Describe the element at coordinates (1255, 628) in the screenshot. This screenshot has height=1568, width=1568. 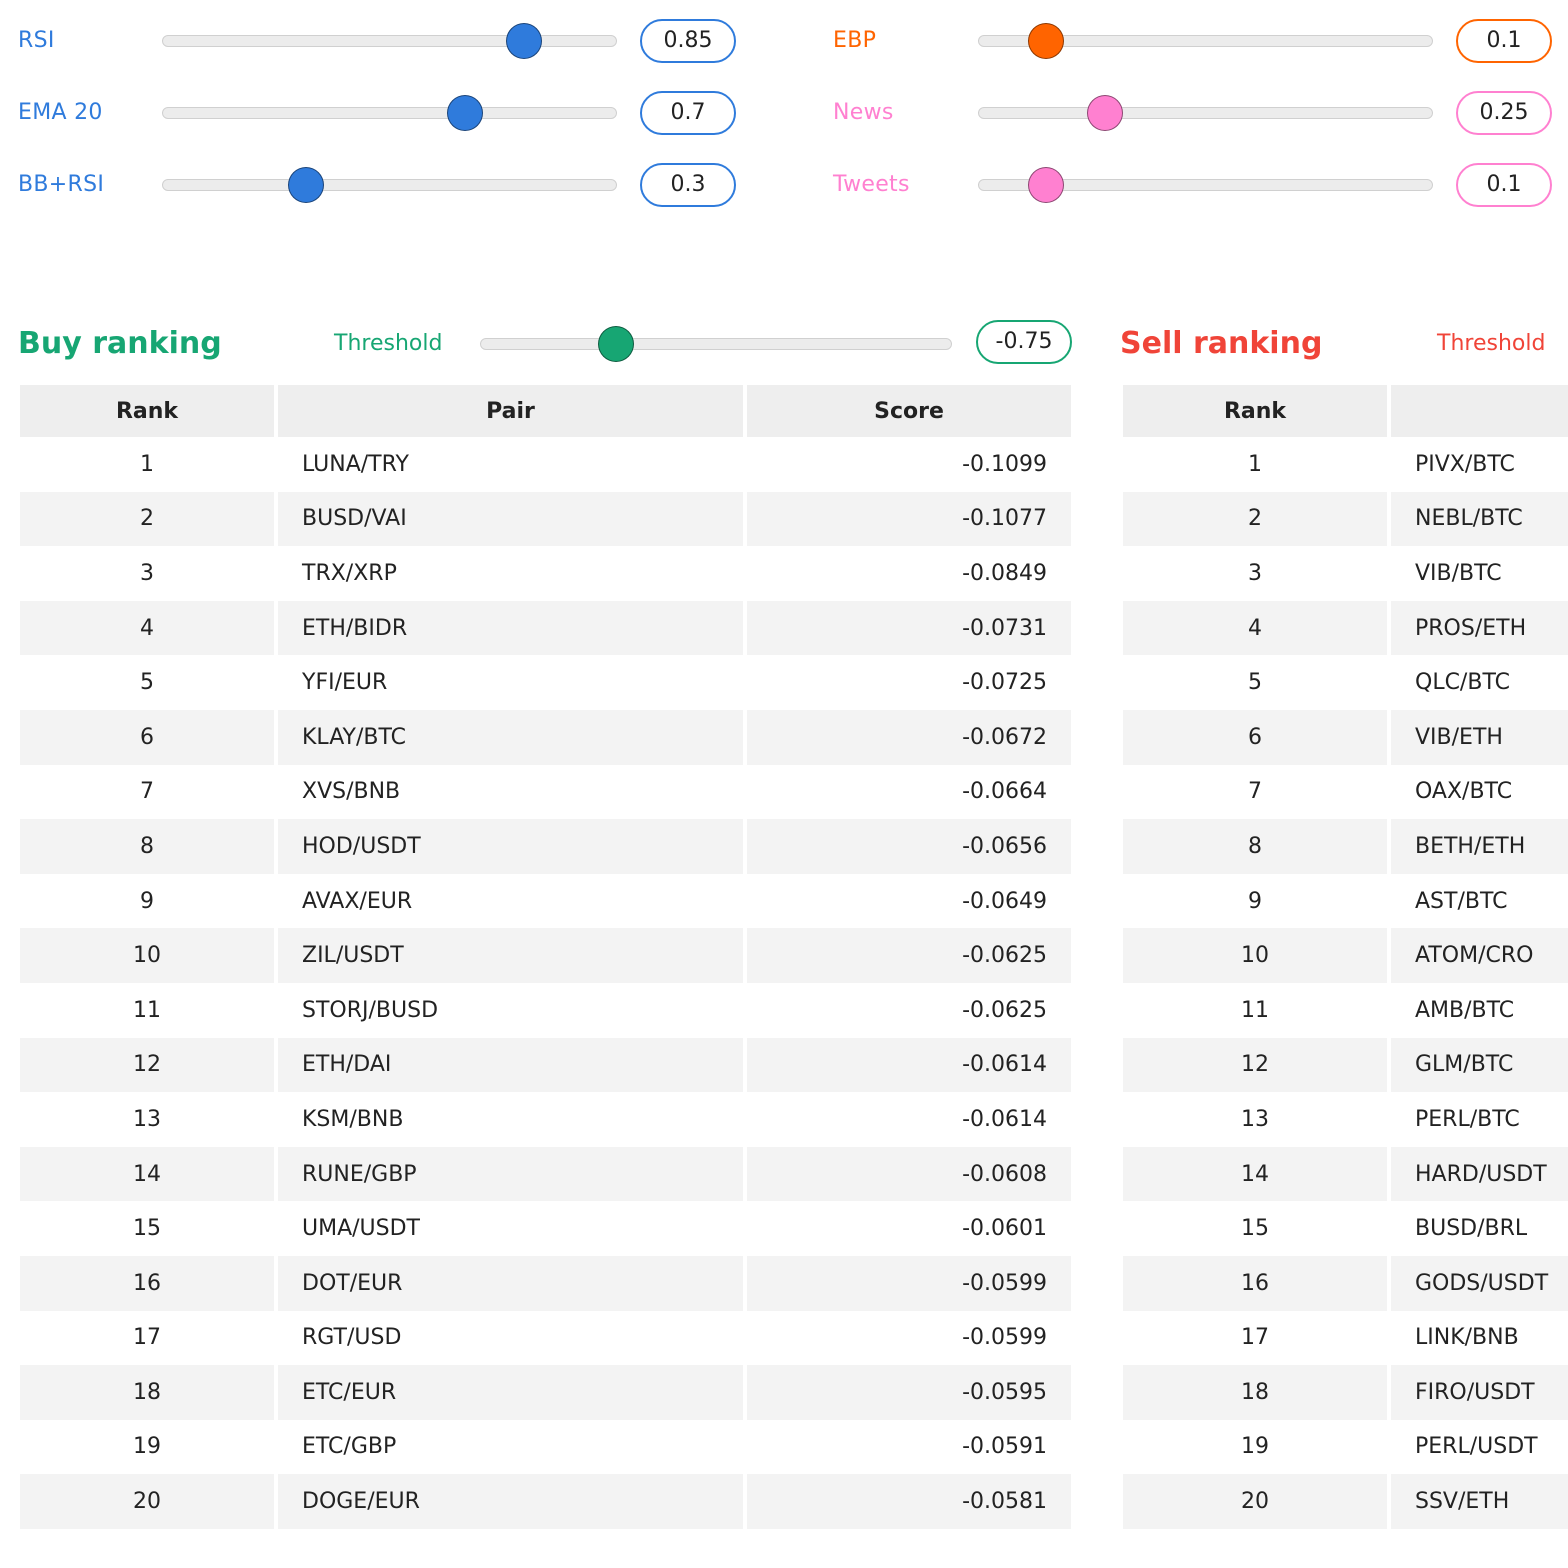
I see `sell-rank-cell: 4` at that location.